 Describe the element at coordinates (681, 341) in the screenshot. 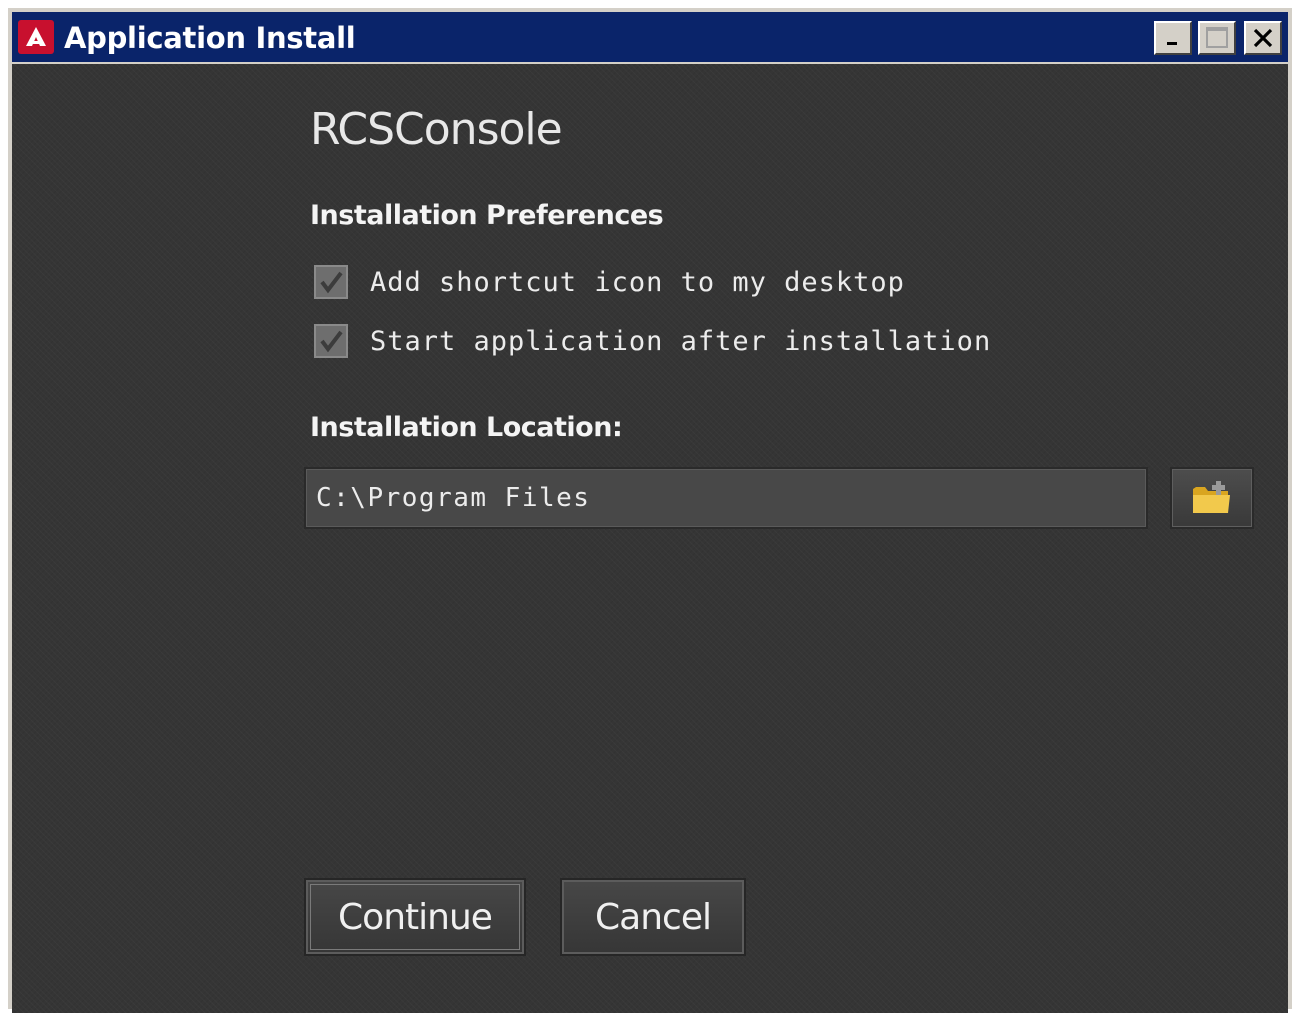

I see `start-after-install-label: Start application after installation` at that location.